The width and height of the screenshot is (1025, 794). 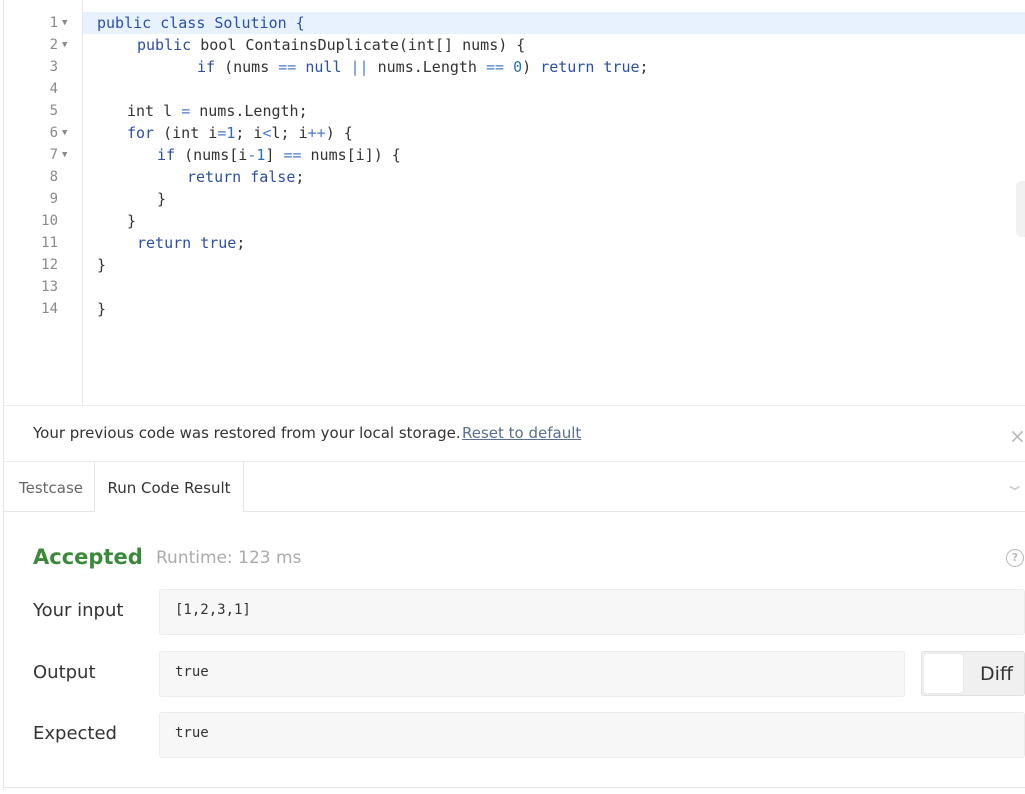 I want to click on line-number: 8, so click(x=53, y=177).